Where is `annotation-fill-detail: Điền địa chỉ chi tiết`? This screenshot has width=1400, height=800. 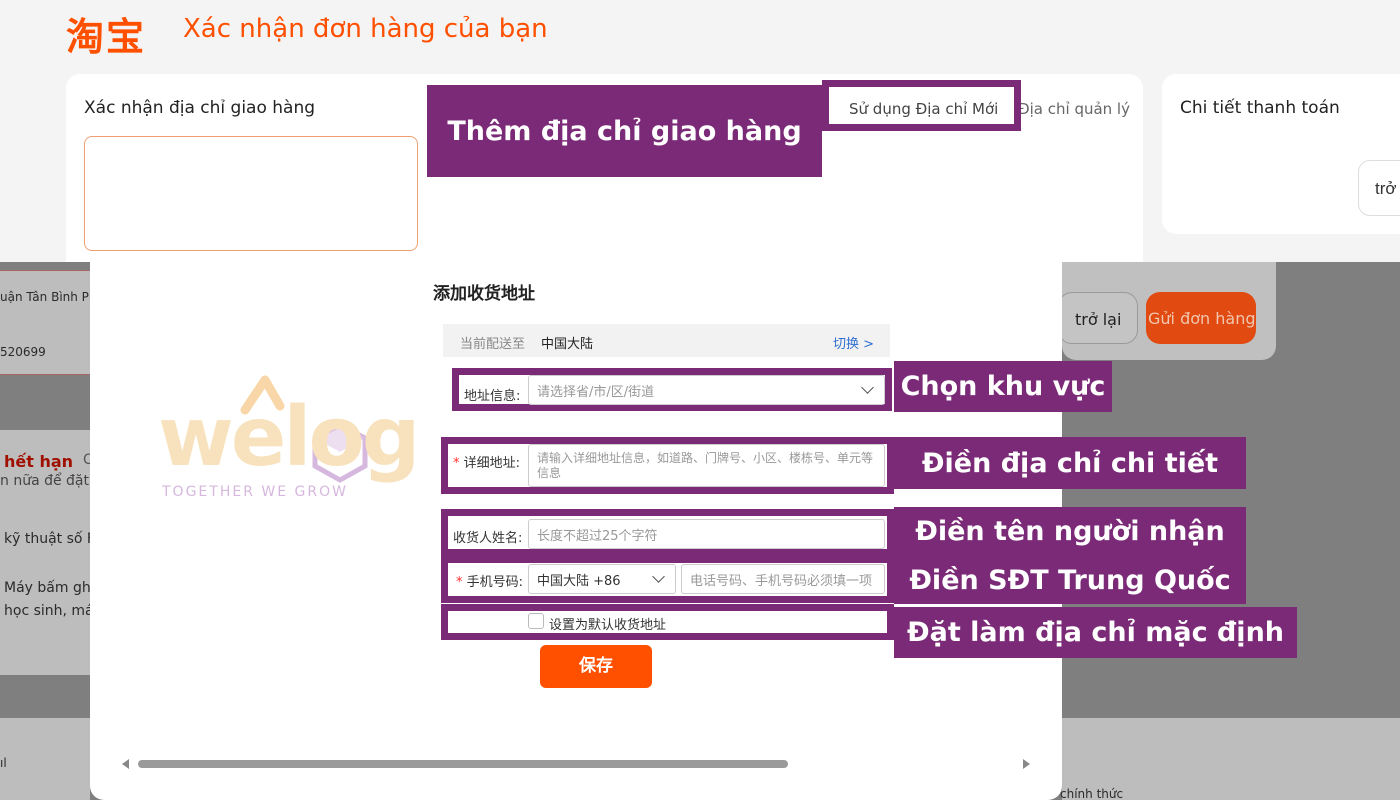
annotation-fill-detail: Điền địa chỉ chi tiết is located at coordinates (1070, 463).